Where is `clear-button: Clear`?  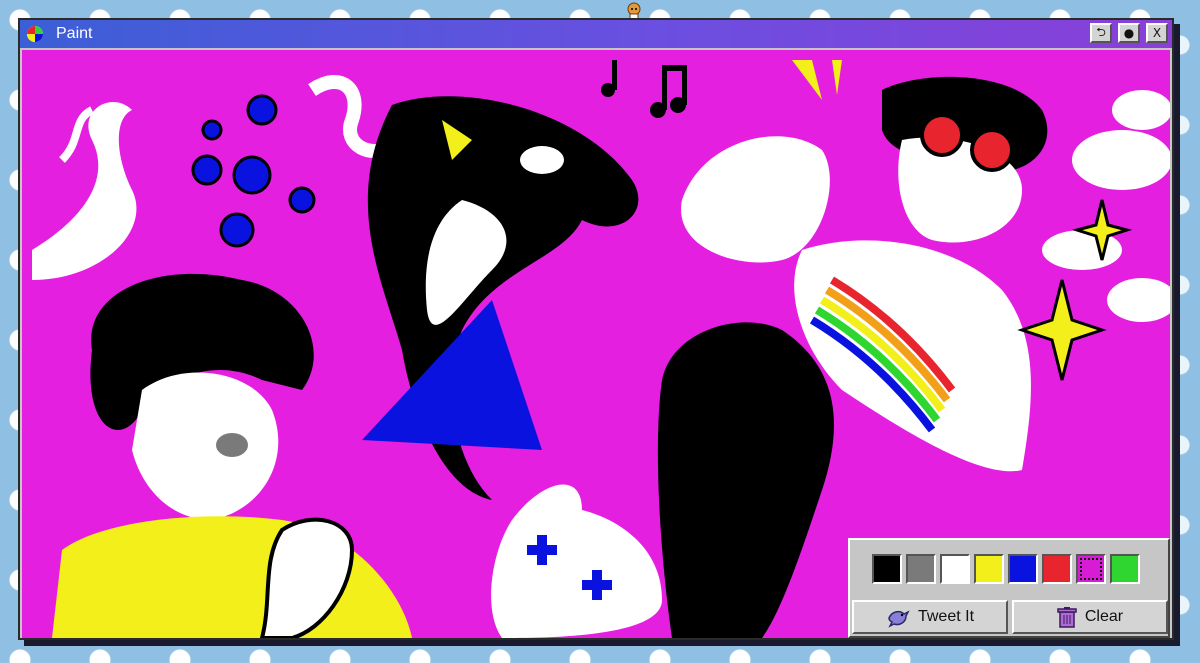
clear-button: Clear is located at coordinates (1090, 617).